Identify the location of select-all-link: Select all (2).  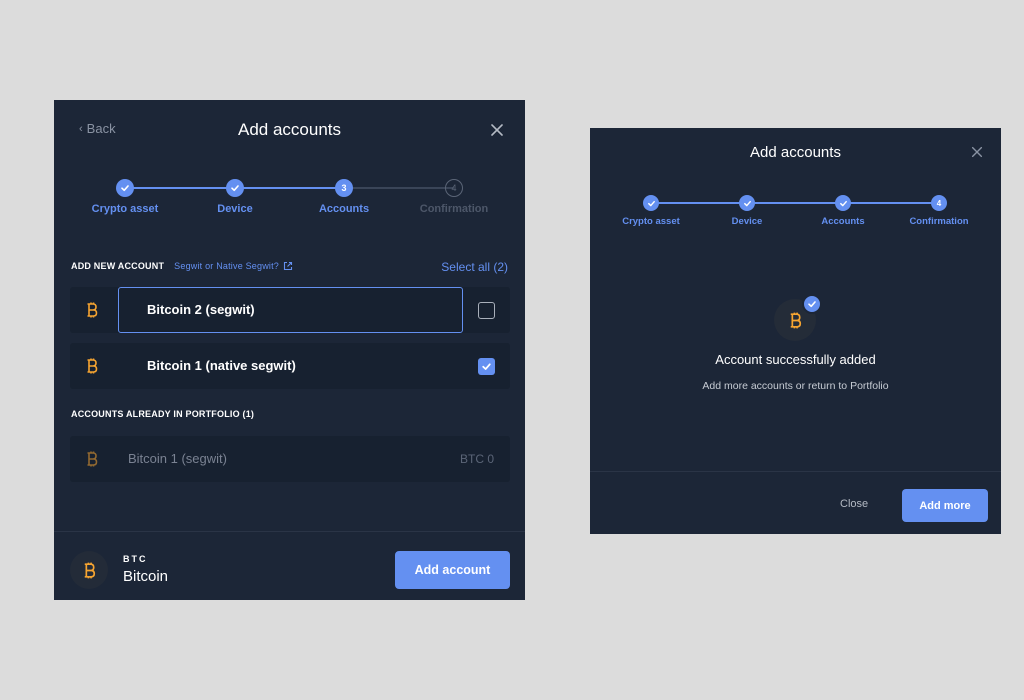
(474, 267).